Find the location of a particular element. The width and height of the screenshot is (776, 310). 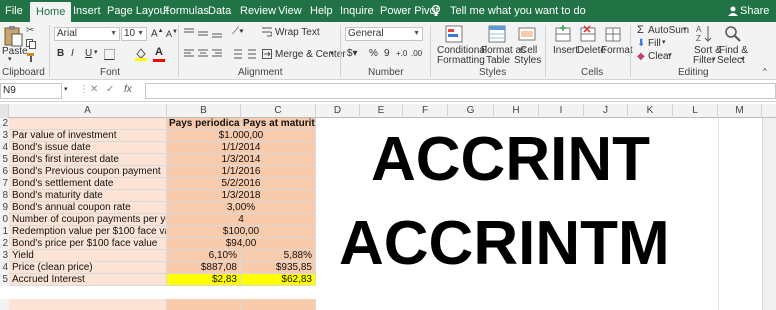

decrease-decimal-icon: .00 is located at coordinates (416, 53).